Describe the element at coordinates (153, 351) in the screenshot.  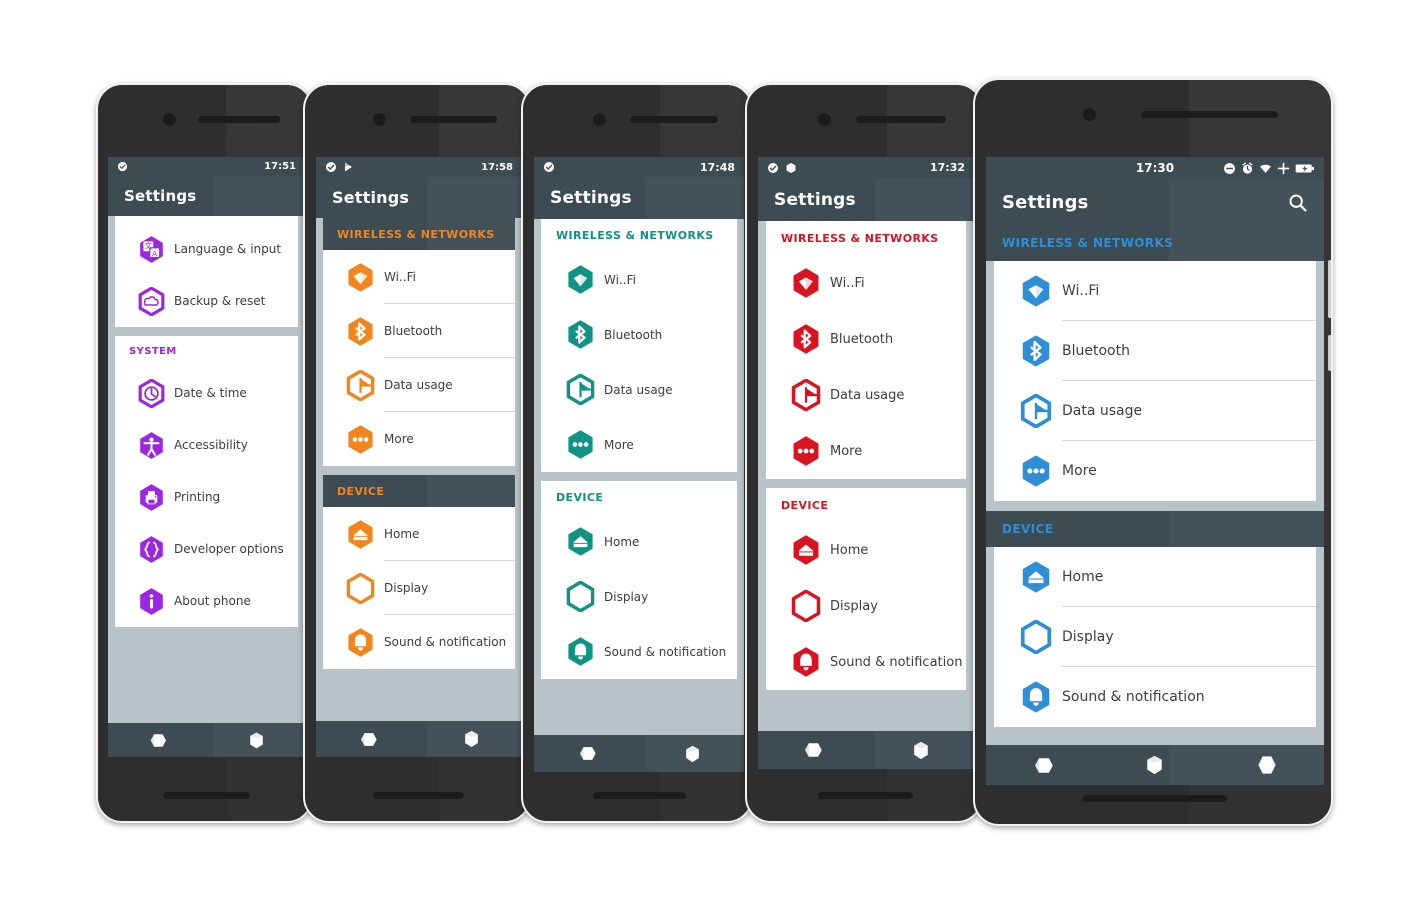
I see `section-header-label: SYSTEM` at that location.